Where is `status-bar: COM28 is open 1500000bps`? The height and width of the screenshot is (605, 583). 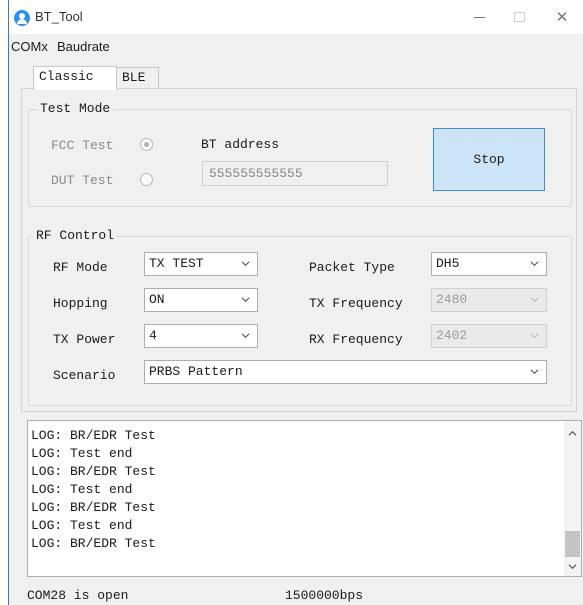 status-bar: COM28 is open 1500000bps is located at coordinates (296, 596).